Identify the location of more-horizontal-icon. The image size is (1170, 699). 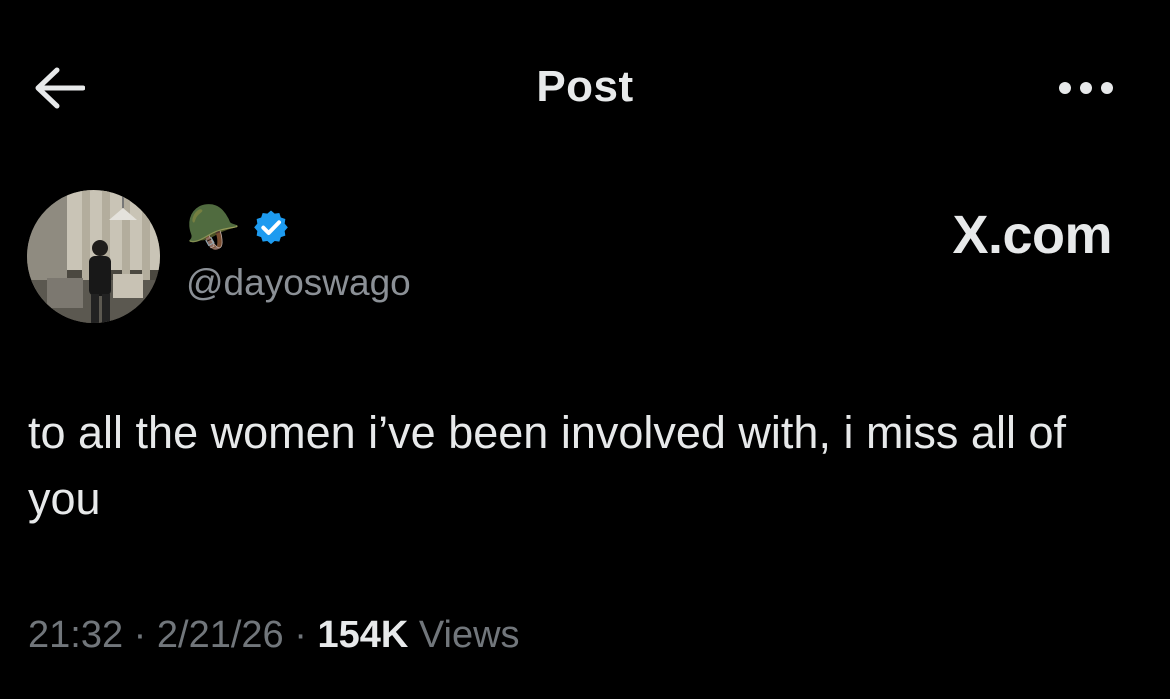
(1086, 88).